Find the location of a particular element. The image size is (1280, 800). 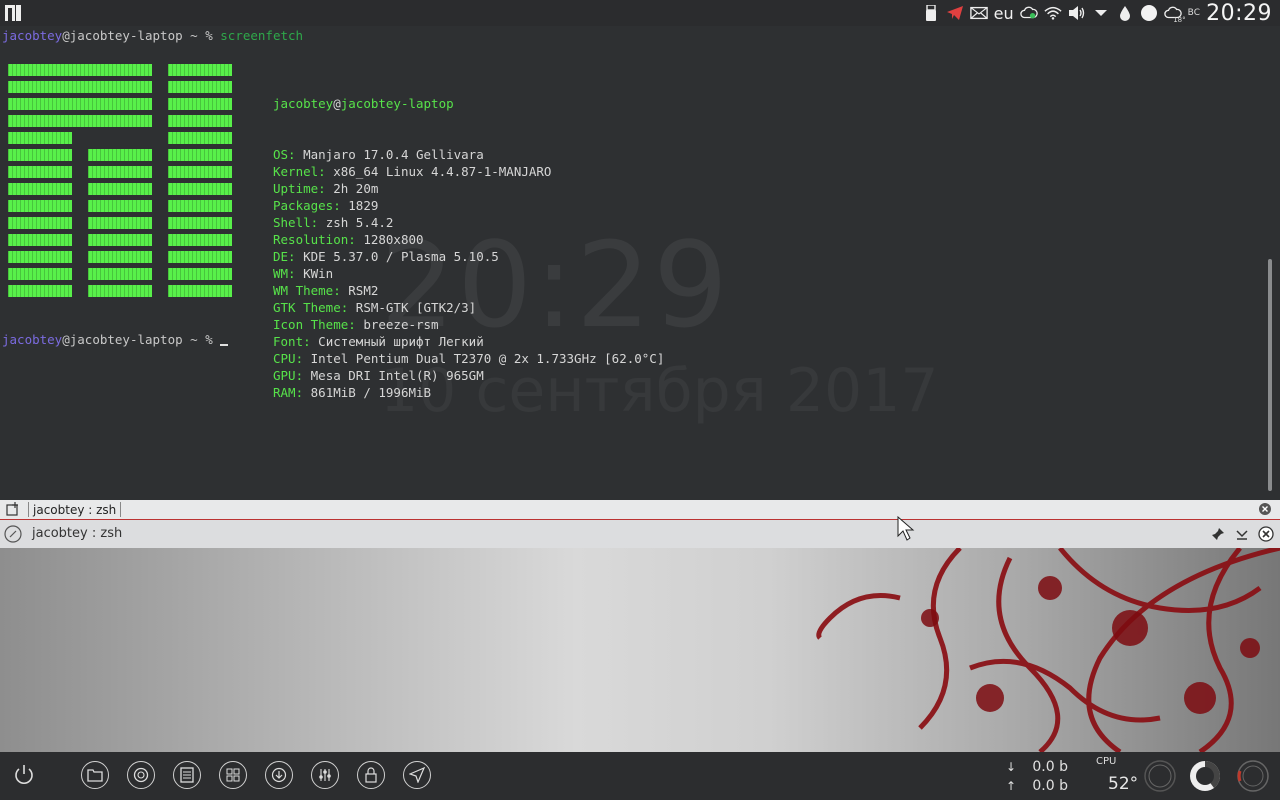

new-tab-icon is located at coordinates (13, 509).